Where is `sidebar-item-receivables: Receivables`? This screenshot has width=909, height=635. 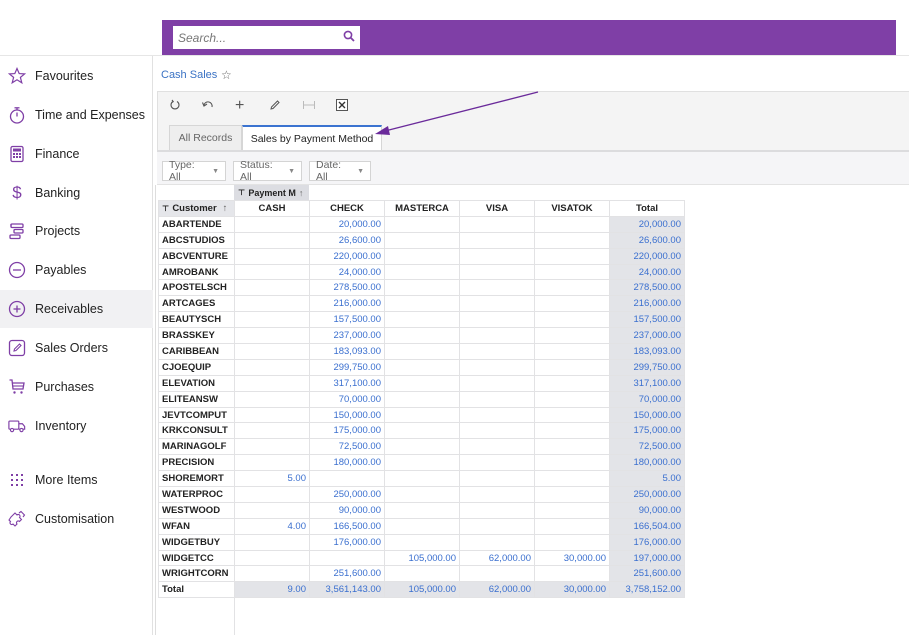 sidebar-item-receivables: Receivables is located at coordinates (76, 309).